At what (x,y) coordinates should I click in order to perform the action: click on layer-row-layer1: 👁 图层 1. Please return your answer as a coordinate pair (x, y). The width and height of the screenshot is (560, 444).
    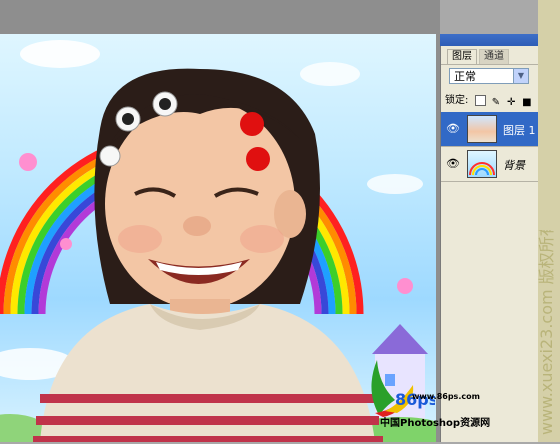
    Looking at the image, I should click on (490, 129).